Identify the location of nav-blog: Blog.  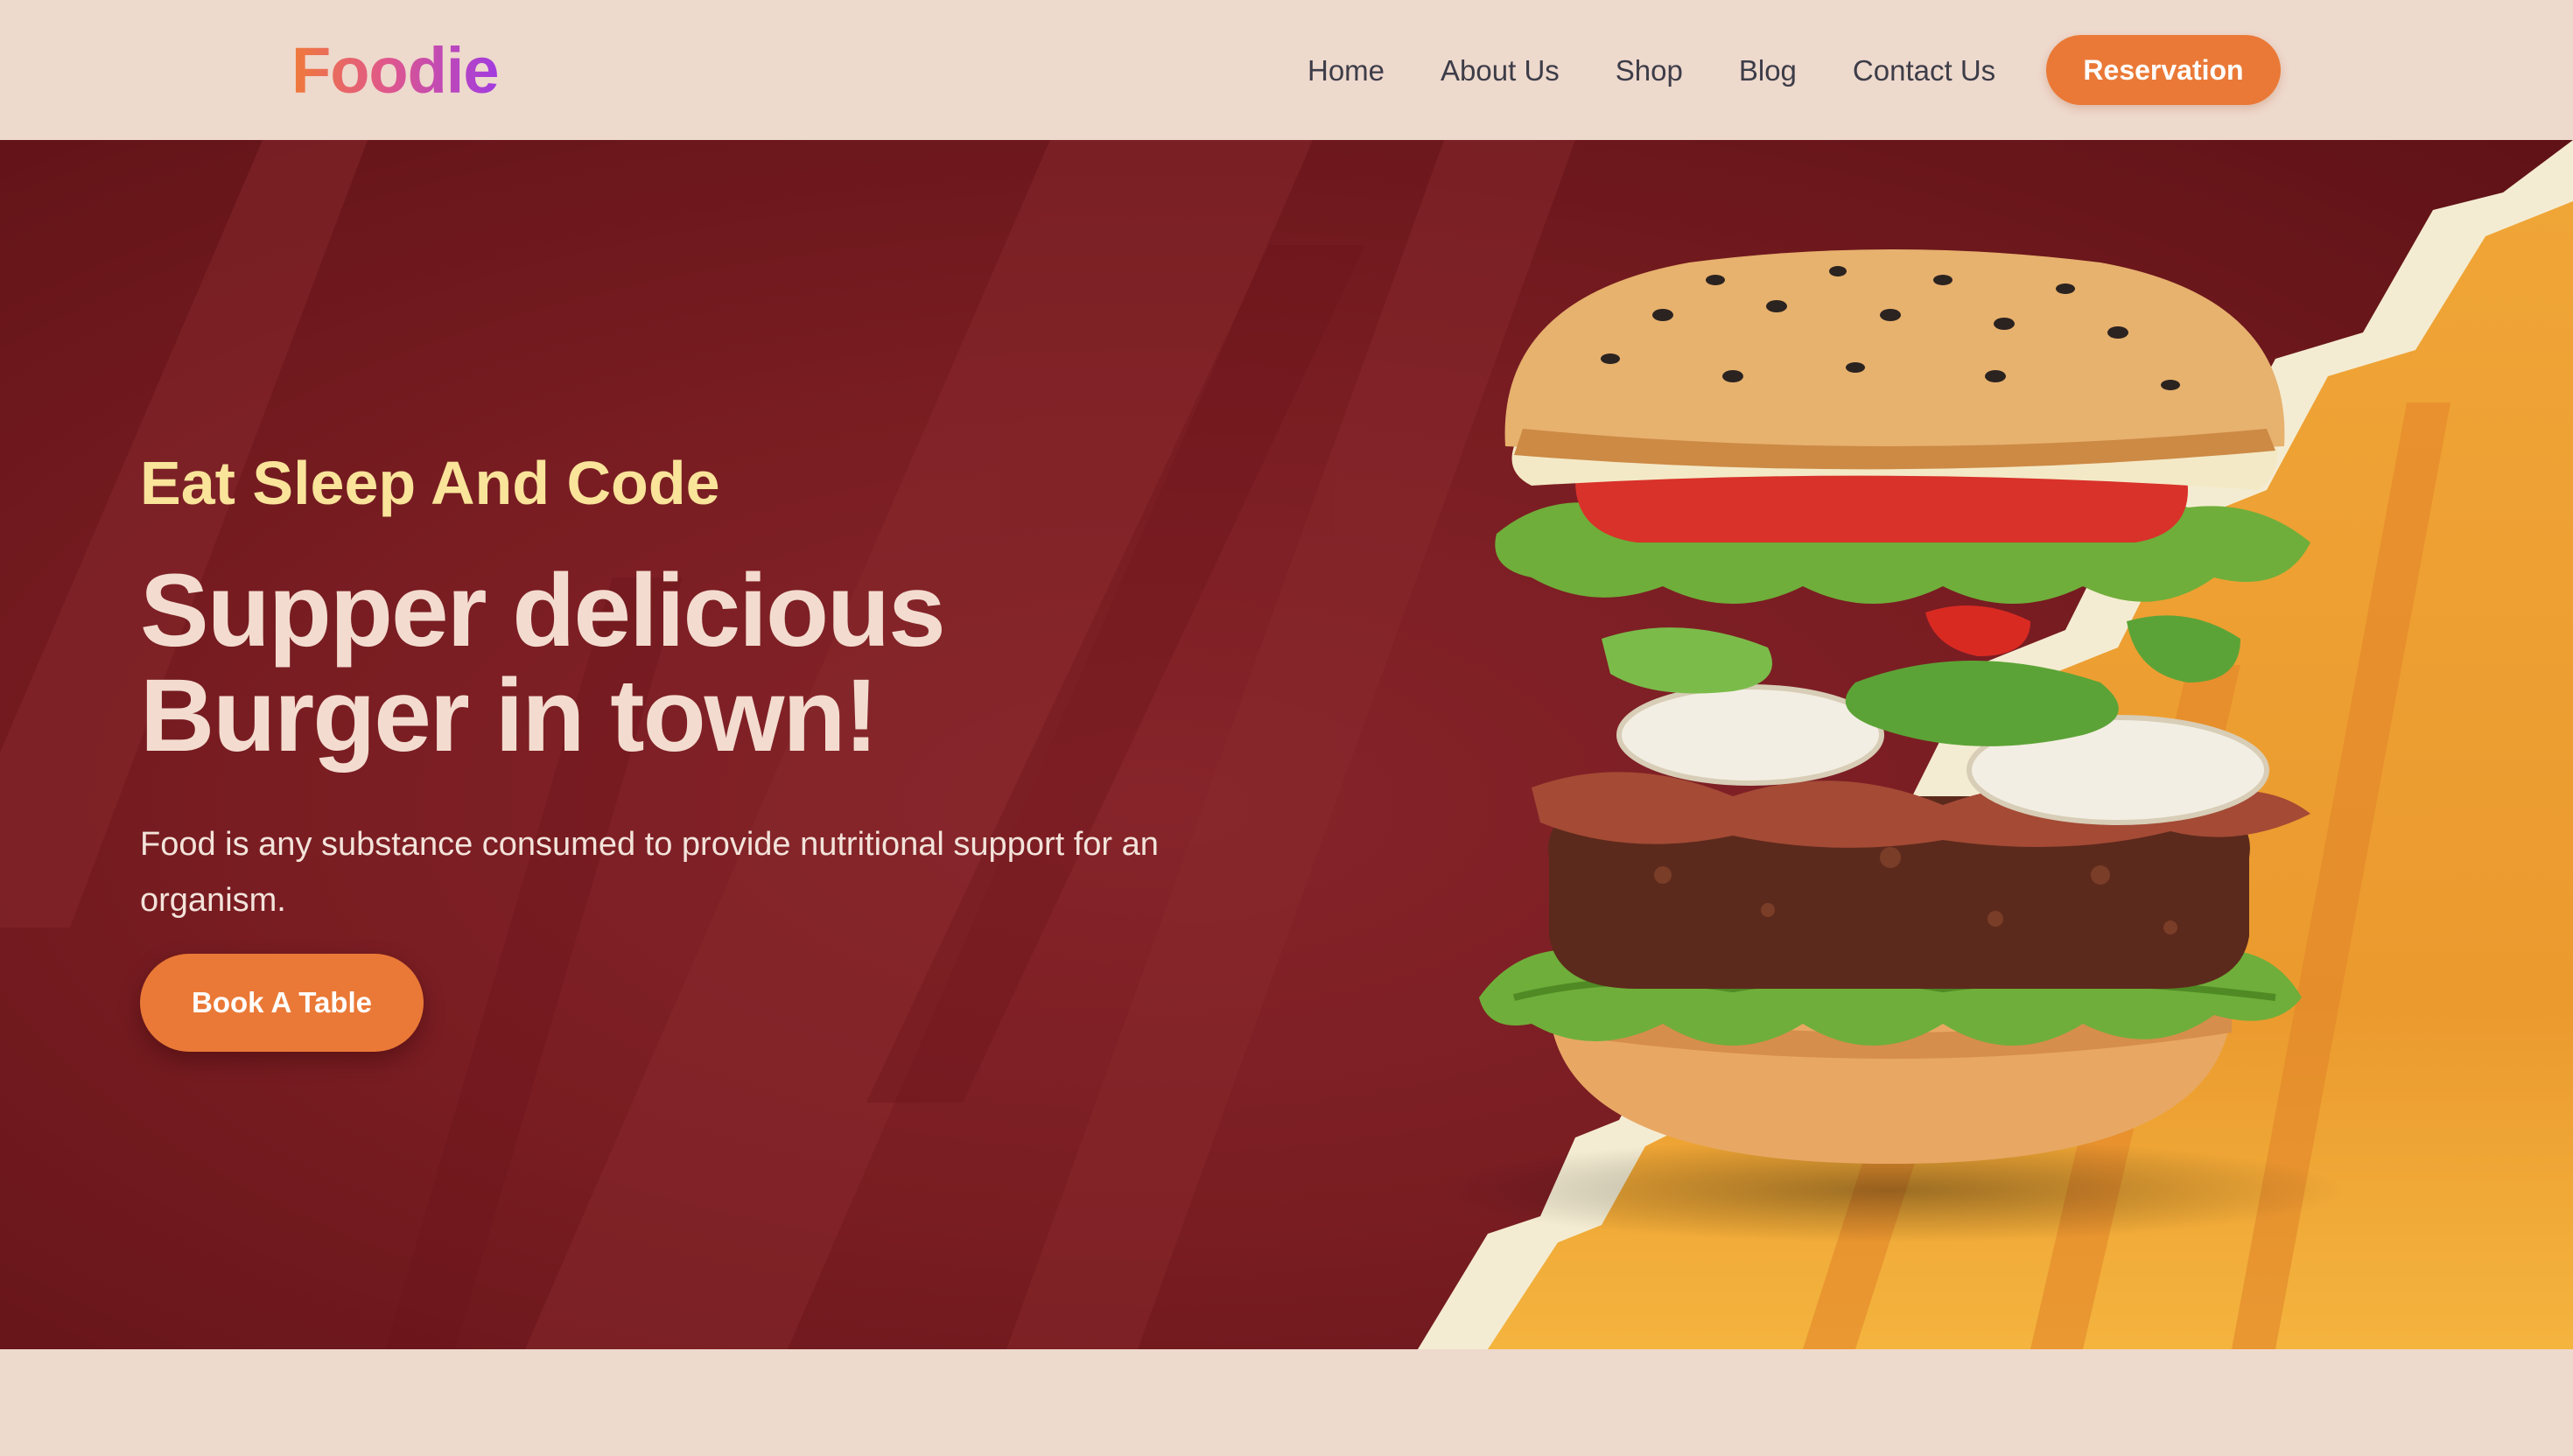
(1768, 71).